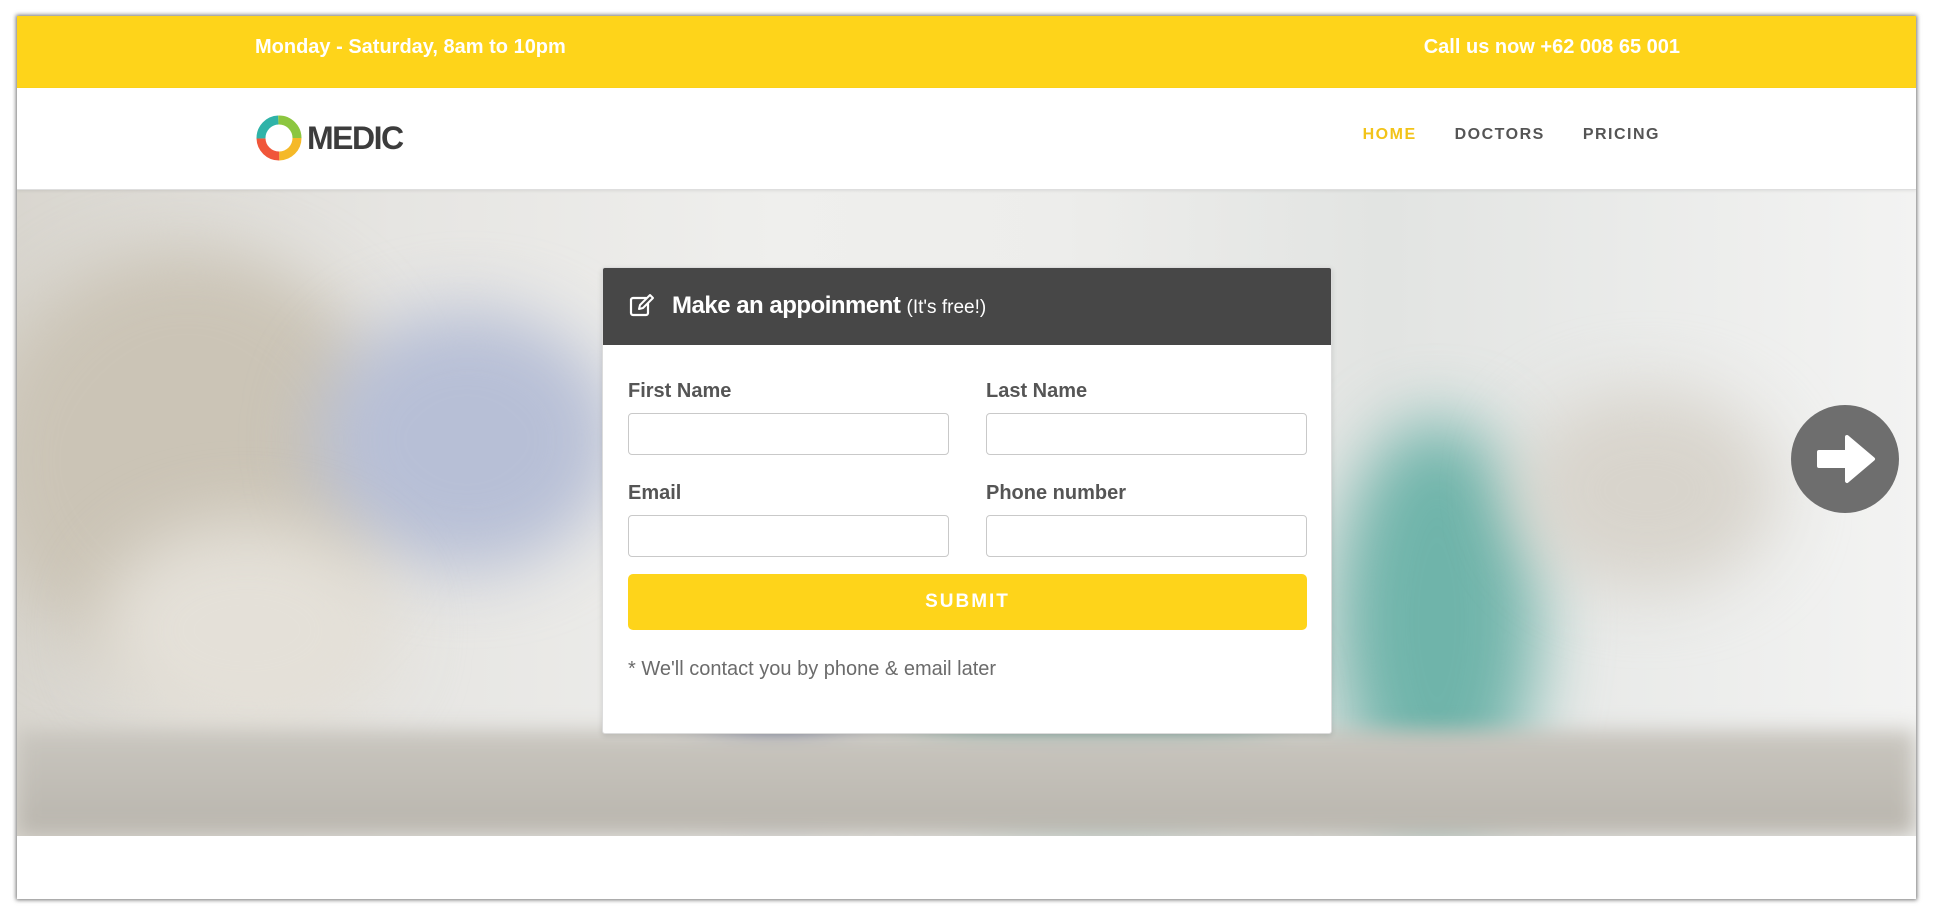  I want to click on form-subtitle: (It's free!), so click(946, 307).